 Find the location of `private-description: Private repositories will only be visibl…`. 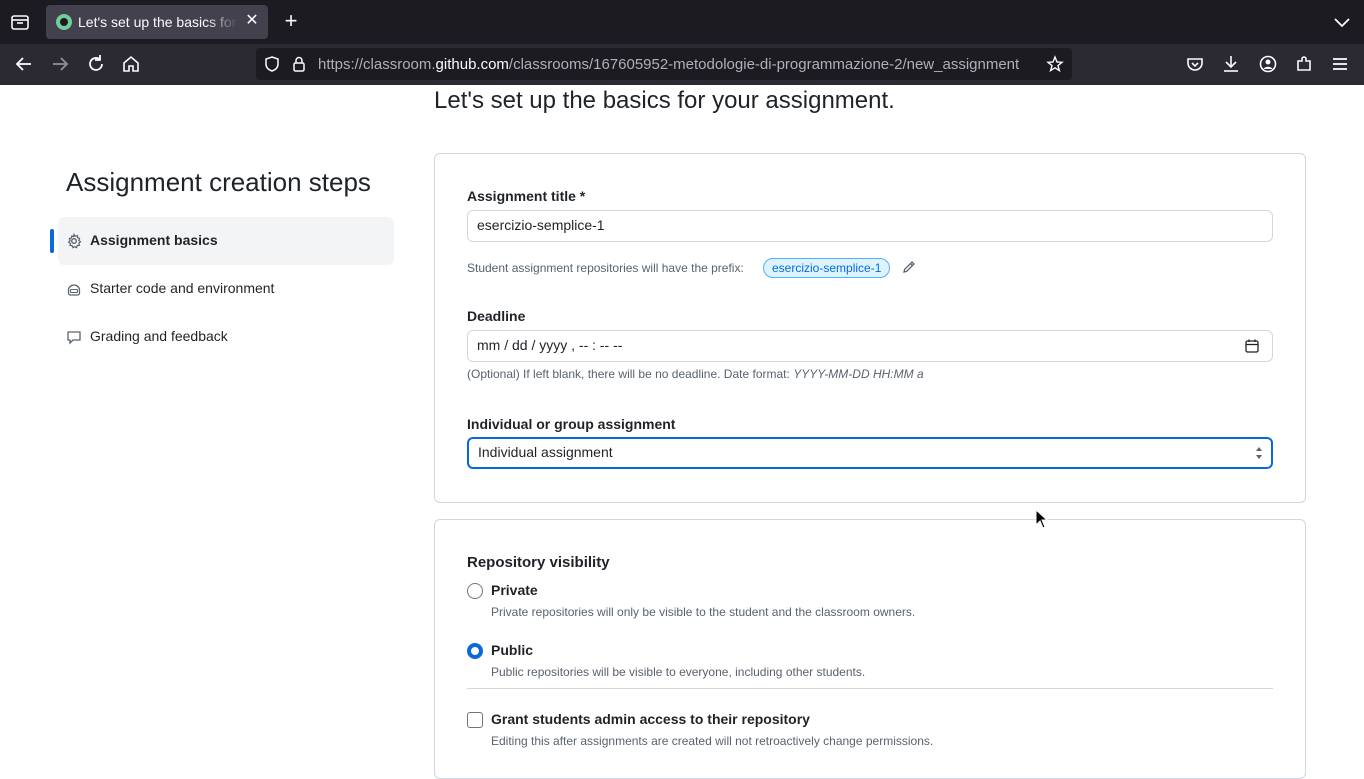

private-description: Private repositories will only be visibl… is located at coordinates (703, 612).